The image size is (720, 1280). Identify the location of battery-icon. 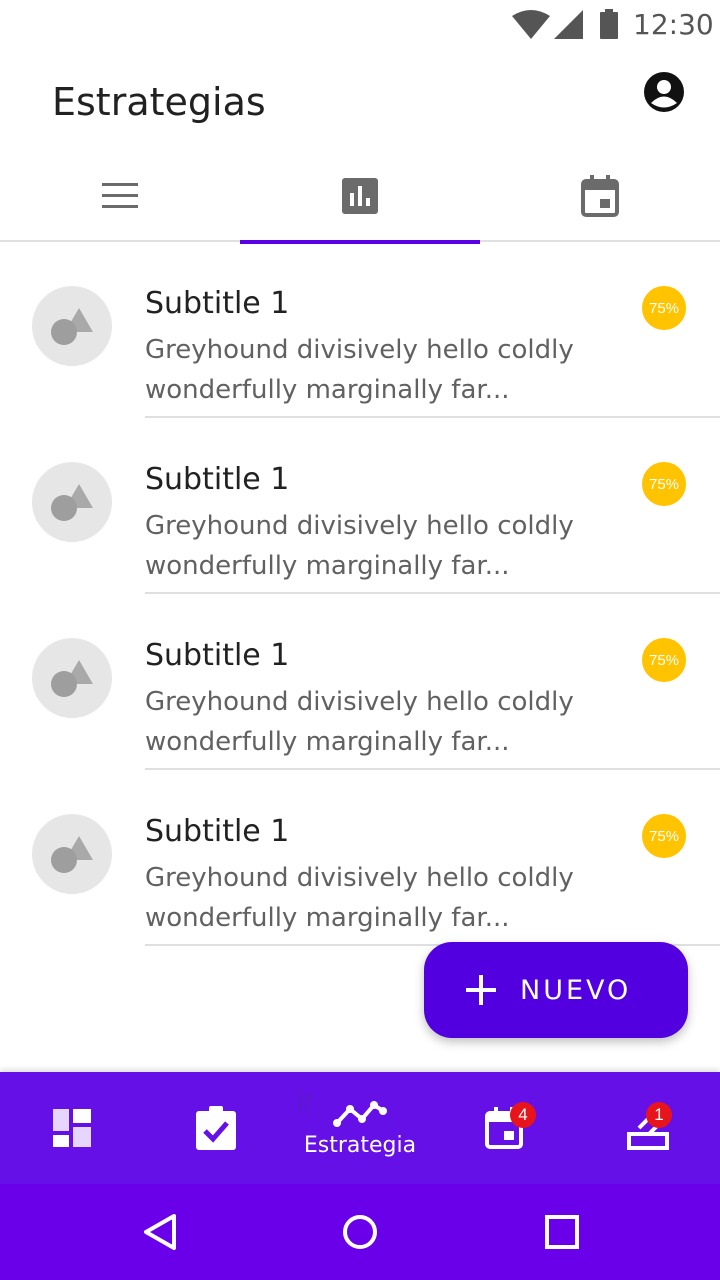
(609, 24).